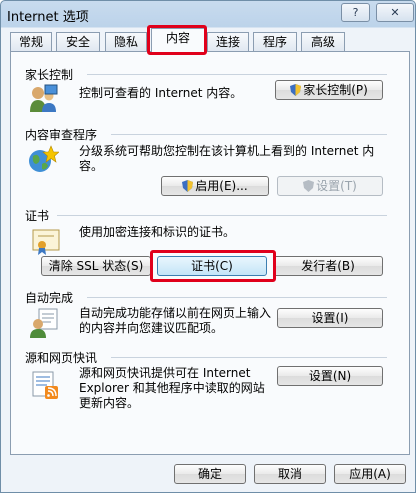  I want to click on tab-strip: 常规 安全 隐私 内容 连接 程序 高级, so click(208, 40).